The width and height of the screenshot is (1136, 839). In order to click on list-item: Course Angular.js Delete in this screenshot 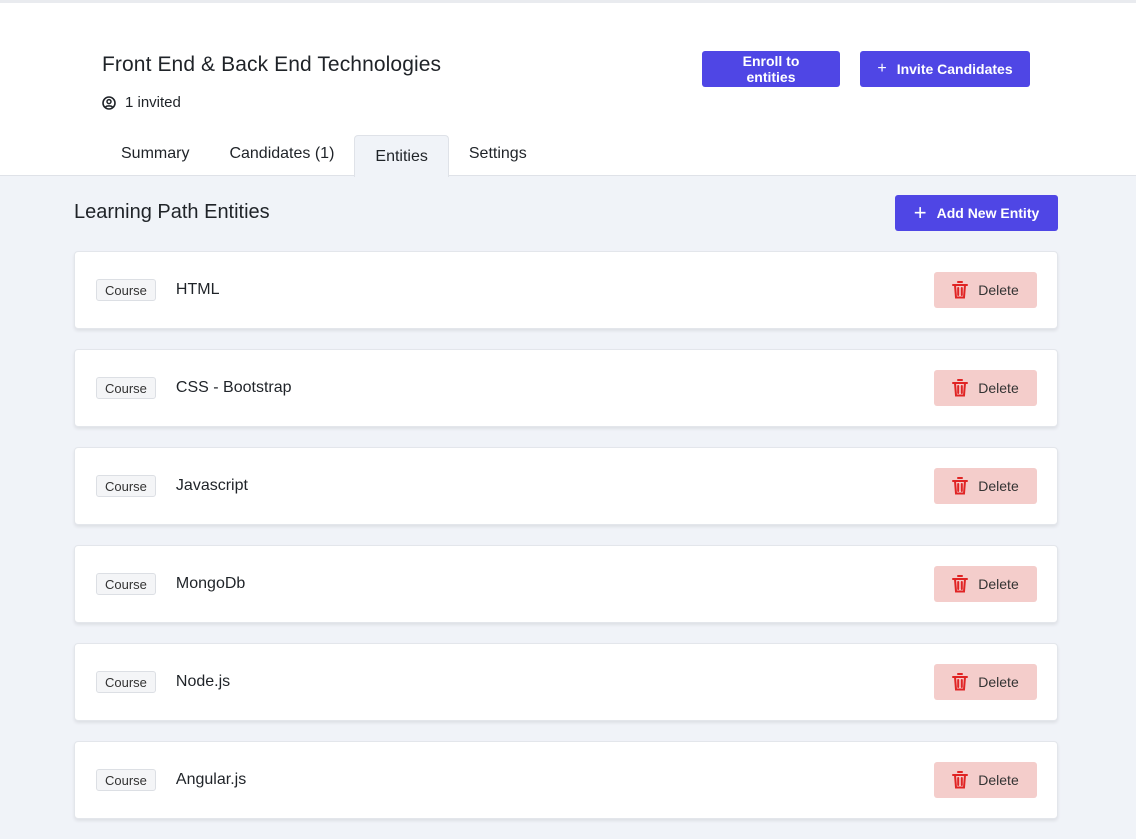, I will do `click(566, 780)`.